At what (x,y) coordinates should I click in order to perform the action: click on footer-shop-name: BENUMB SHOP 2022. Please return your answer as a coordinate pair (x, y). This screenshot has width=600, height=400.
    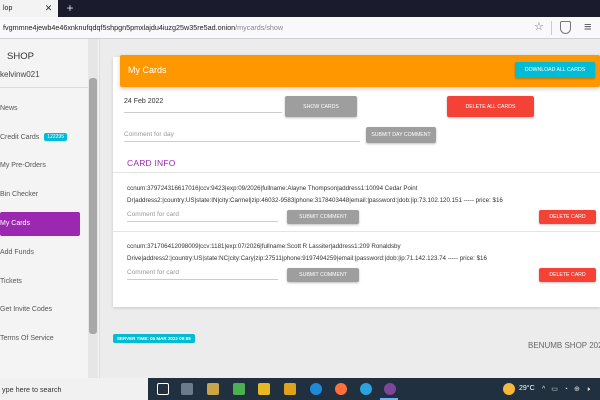
    Looking at the image, I should click on (564, 345).